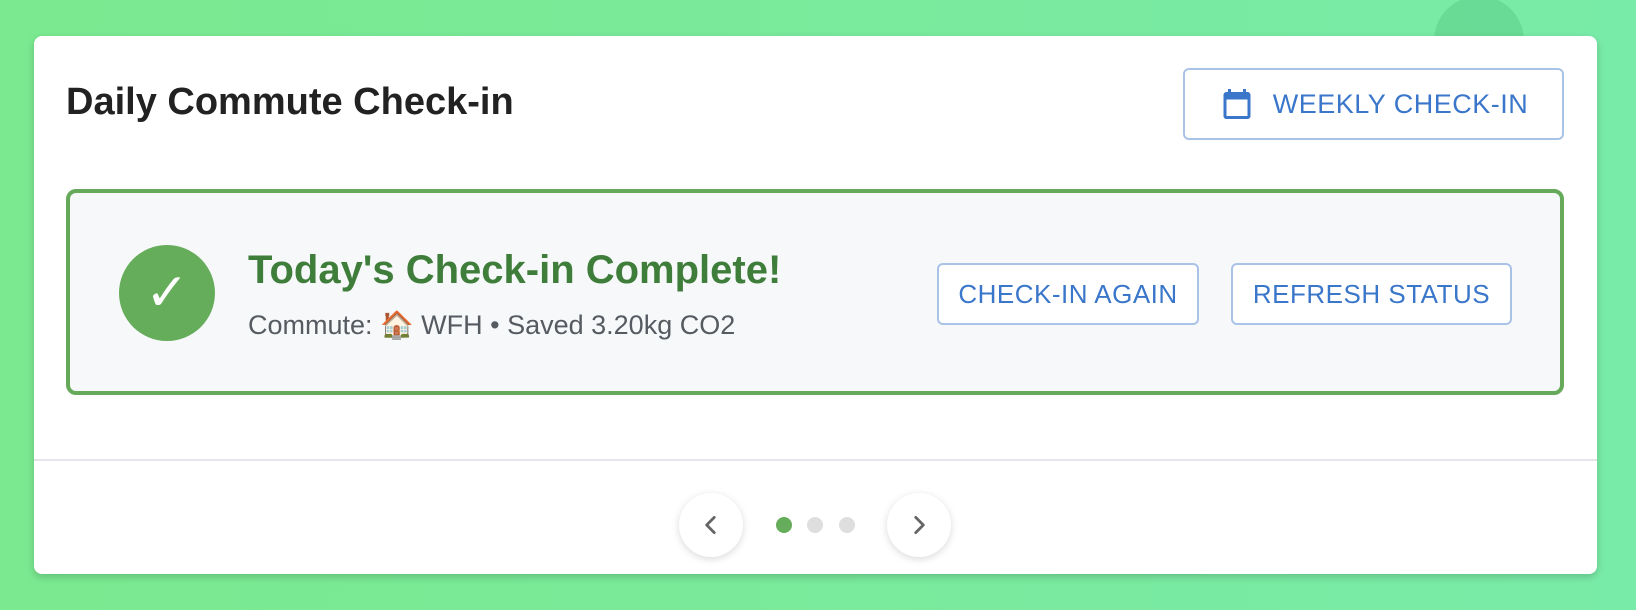 The width and height of the screenshot is (1636, 610). I want to click on chevron-left-icon, so click(710, 525).